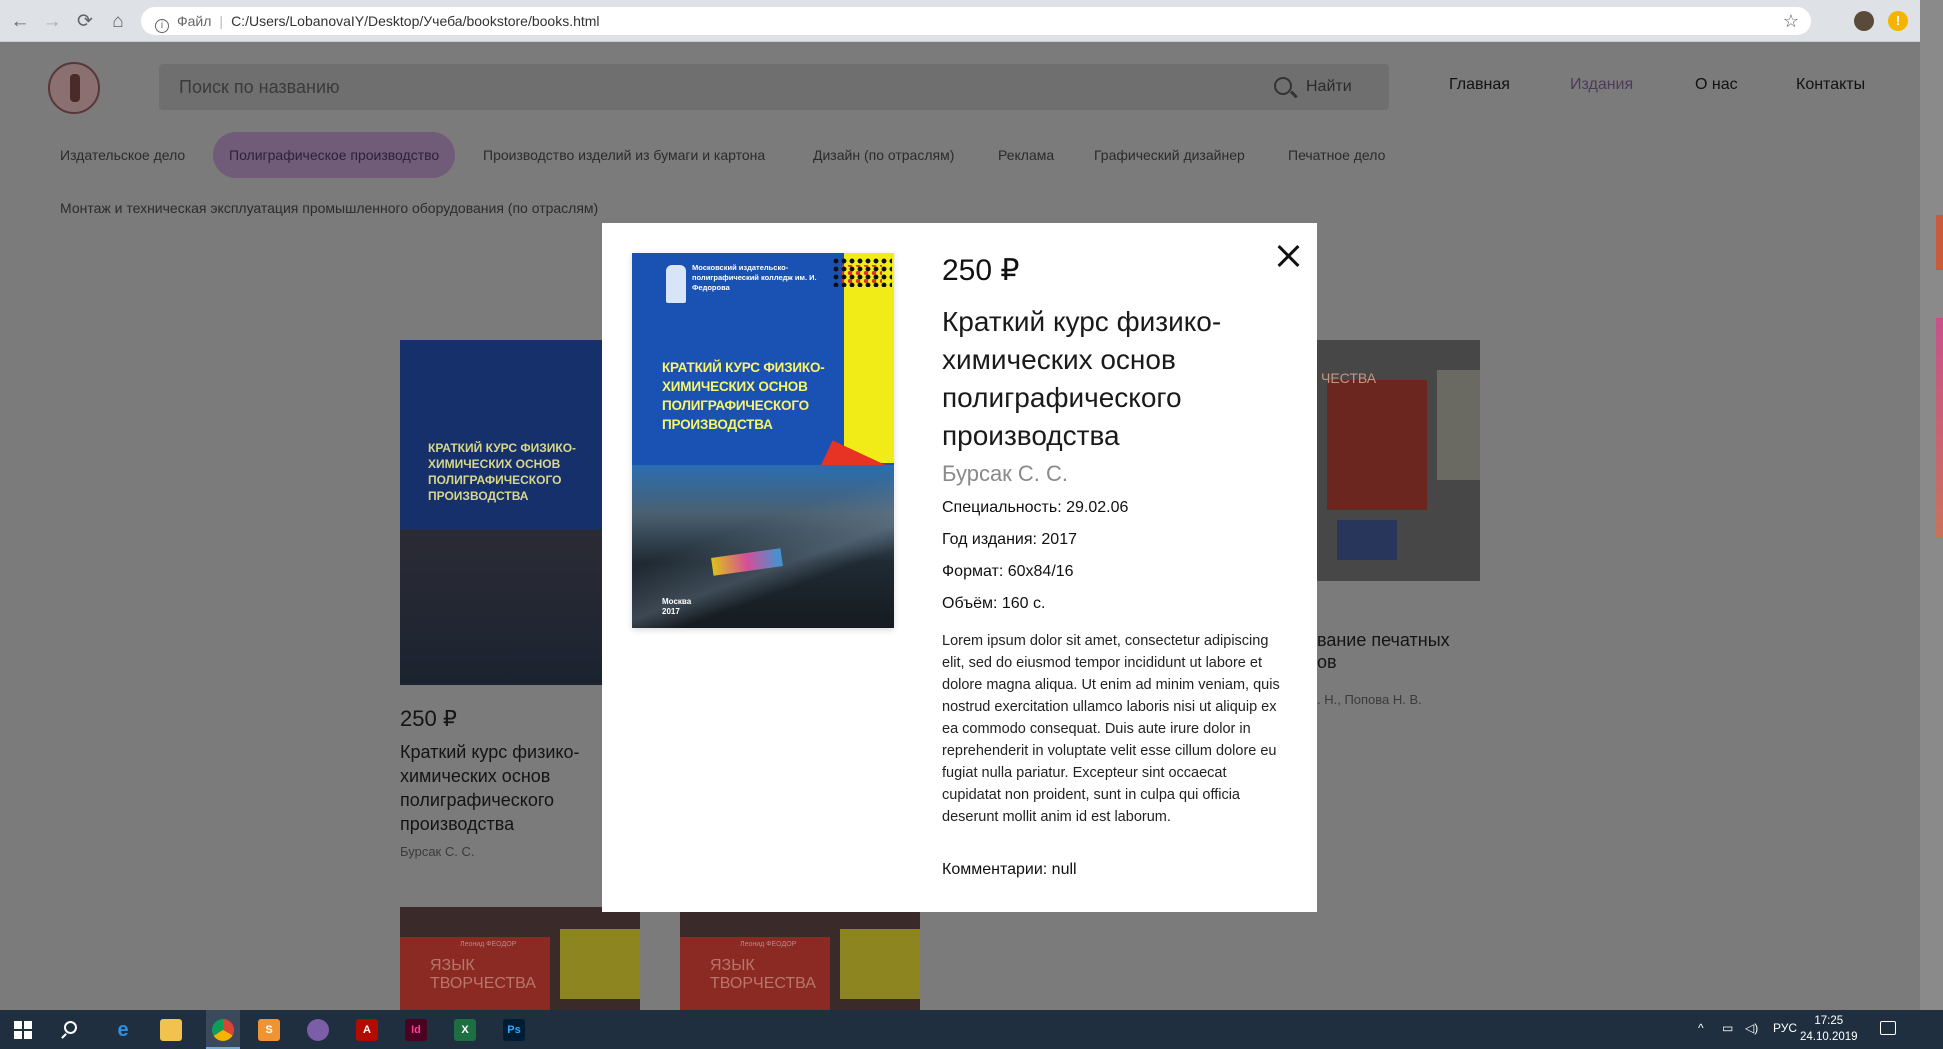  I want to click on page-side-strip, so click(1931, 505).